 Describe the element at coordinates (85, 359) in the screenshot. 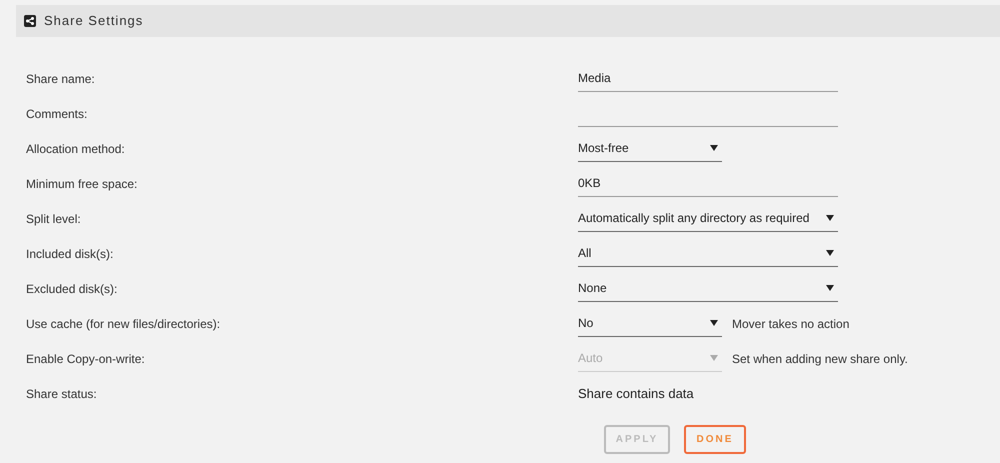

I see `field-label: Enable Copy-on-write:` at that location.